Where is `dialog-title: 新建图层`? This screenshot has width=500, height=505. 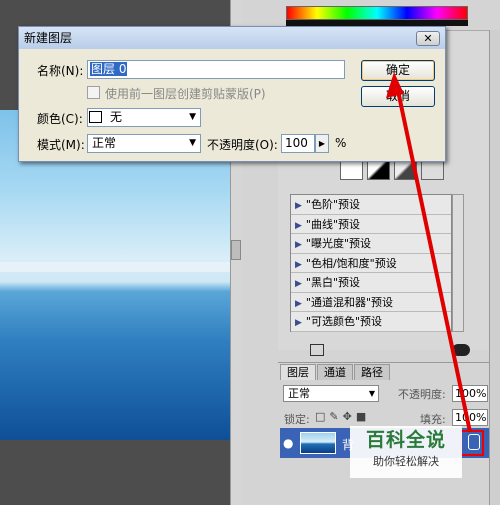
dialog-title: 新建图层 is located at coordinates (232, 38).